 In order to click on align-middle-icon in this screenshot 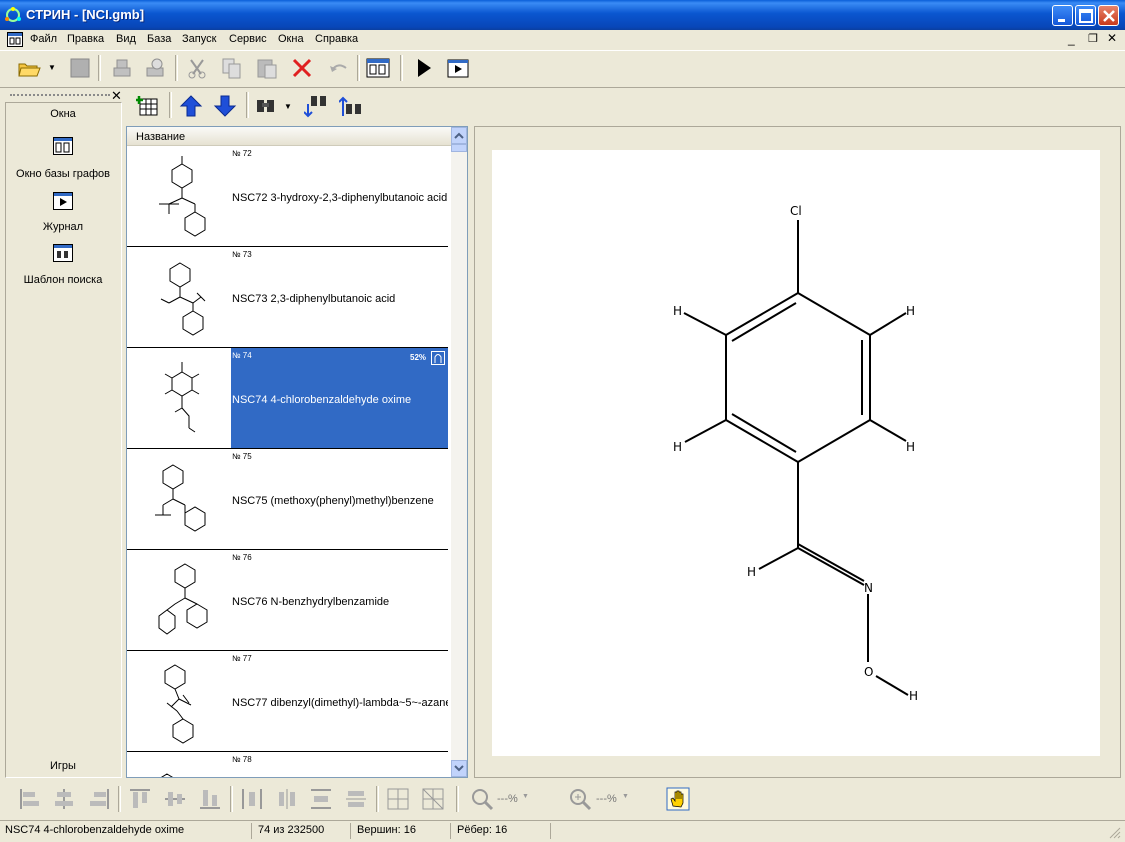, I will do `click(175, 799)`.